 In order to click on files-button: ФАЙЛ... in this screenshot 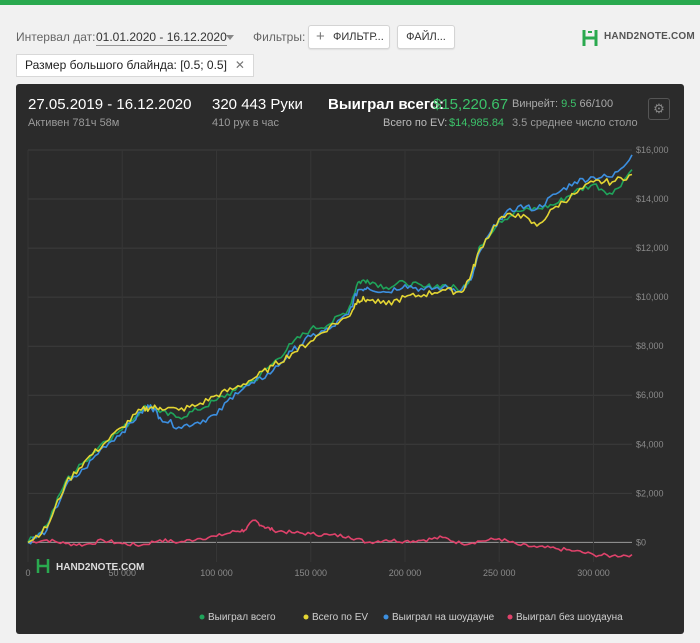, I will do `click(426, 37)`.